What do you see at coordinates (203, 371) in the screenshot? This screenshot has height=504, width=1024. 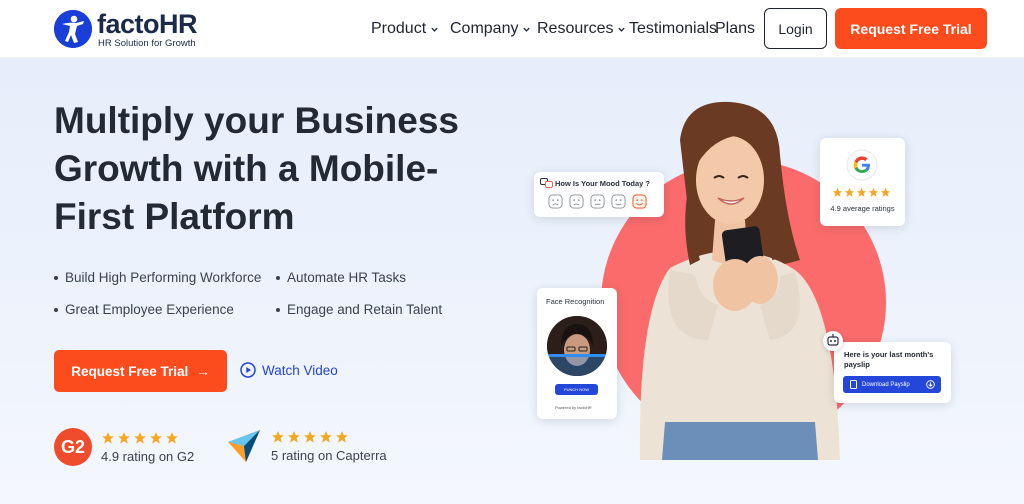 I see `arrow-right-icon: →` at bounding box center [203, 371].